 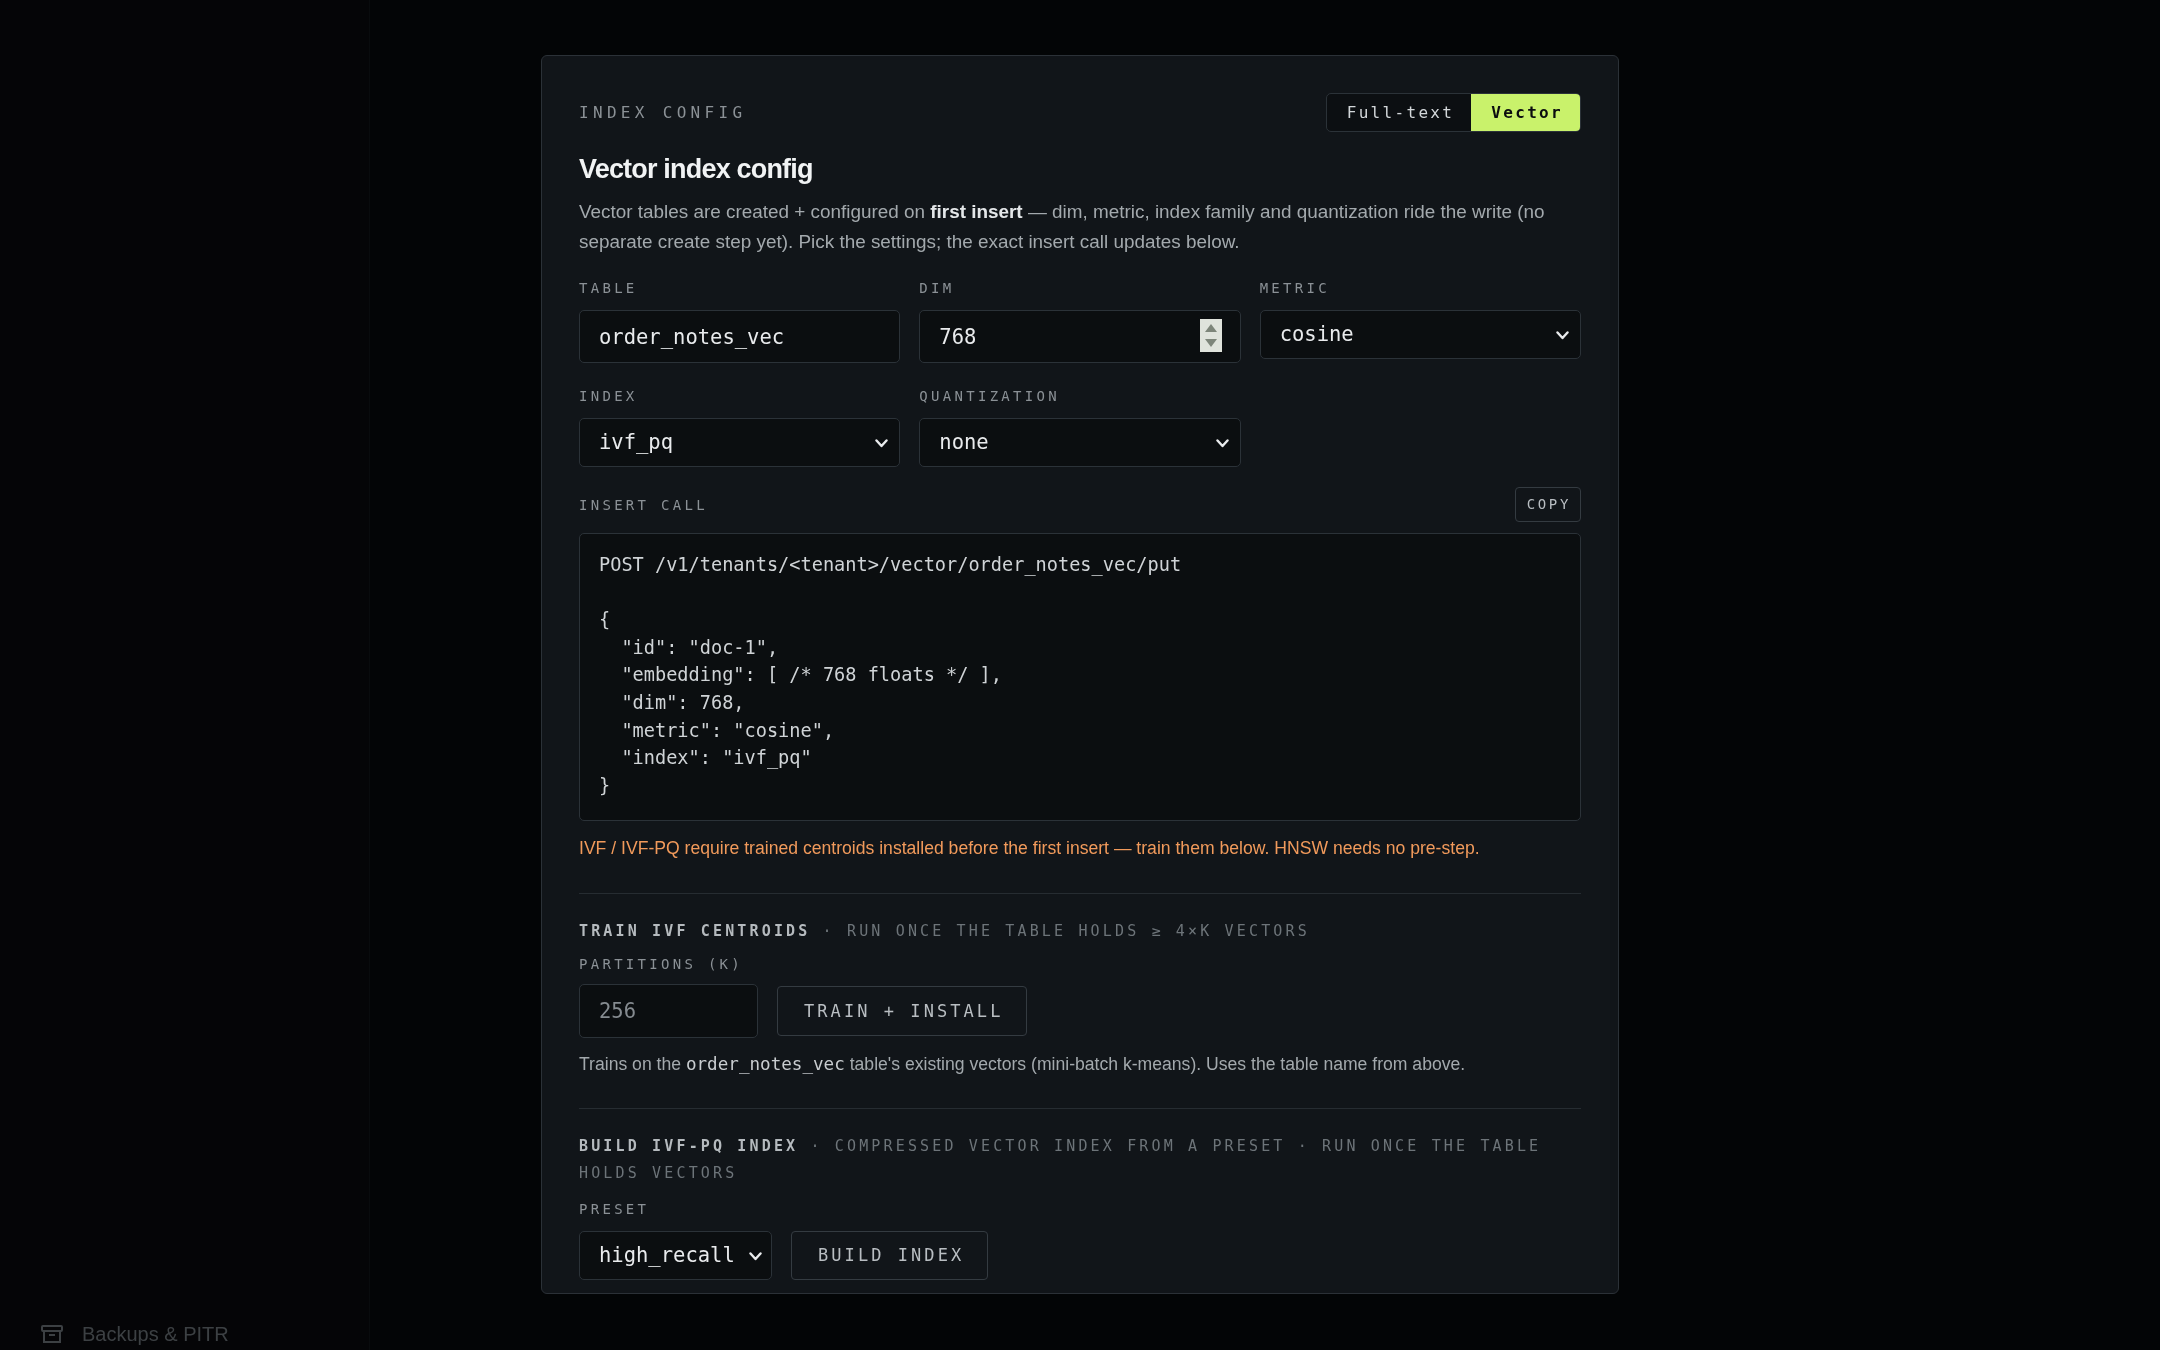 What do you see at coordinates (990, 396) in the screenshot?
I see `field-label: QUANTIZATION` at bounding box center [990, 396].